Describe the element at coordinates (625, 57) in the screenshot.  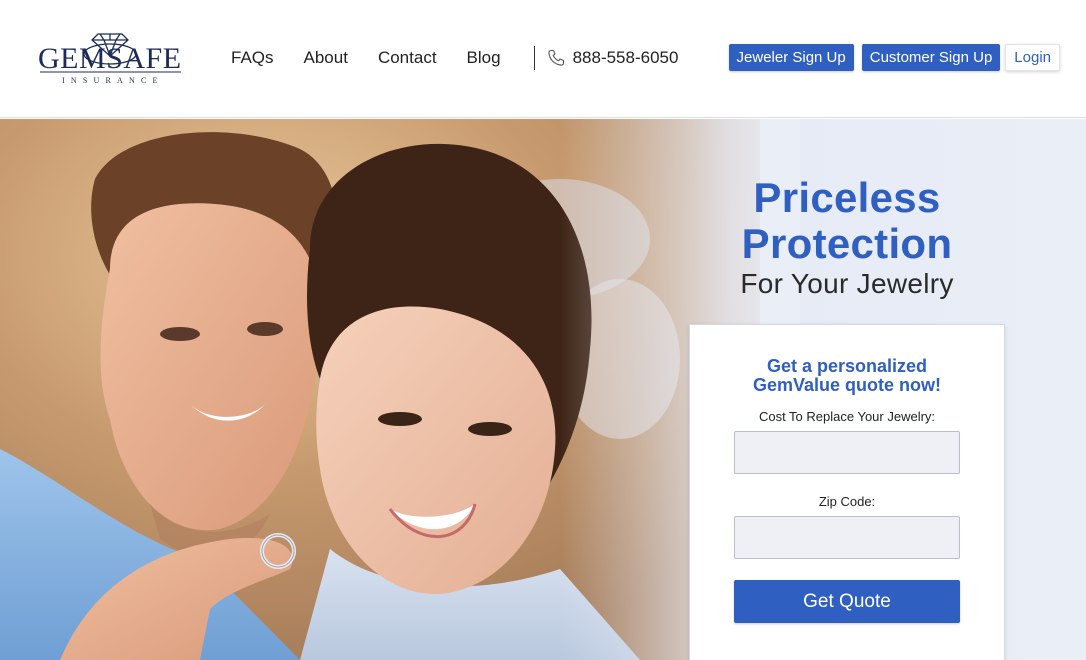
I see `phone-number: 888-558-6050` at that location.